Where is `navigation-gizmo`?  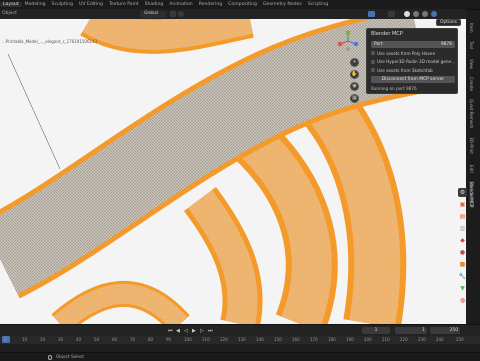
navigation-gizmo is located at coordinates (348, 41).